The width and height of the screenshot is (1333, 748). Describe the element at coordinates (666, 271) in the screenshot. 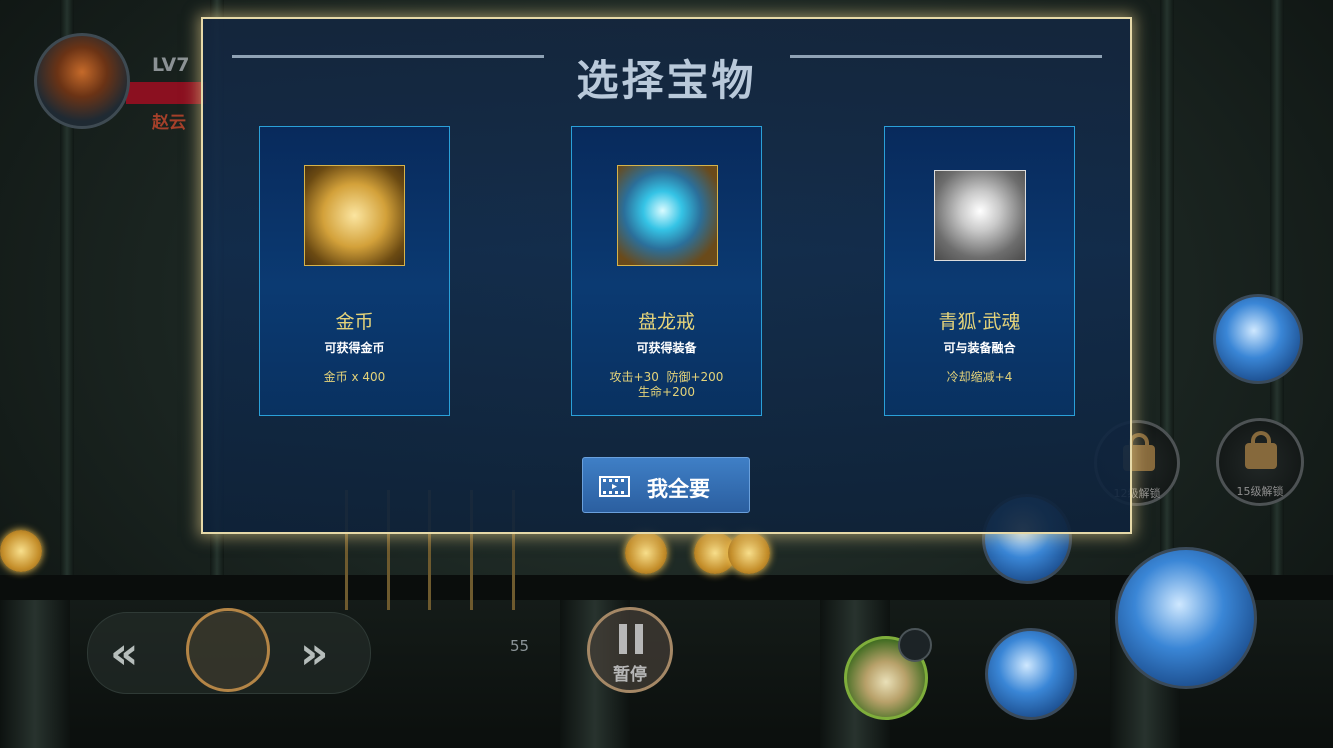

I see `treasure-card-ring: 盘龙戒 可获得装备 攻击+30 防御+200 生命+200` at that location.